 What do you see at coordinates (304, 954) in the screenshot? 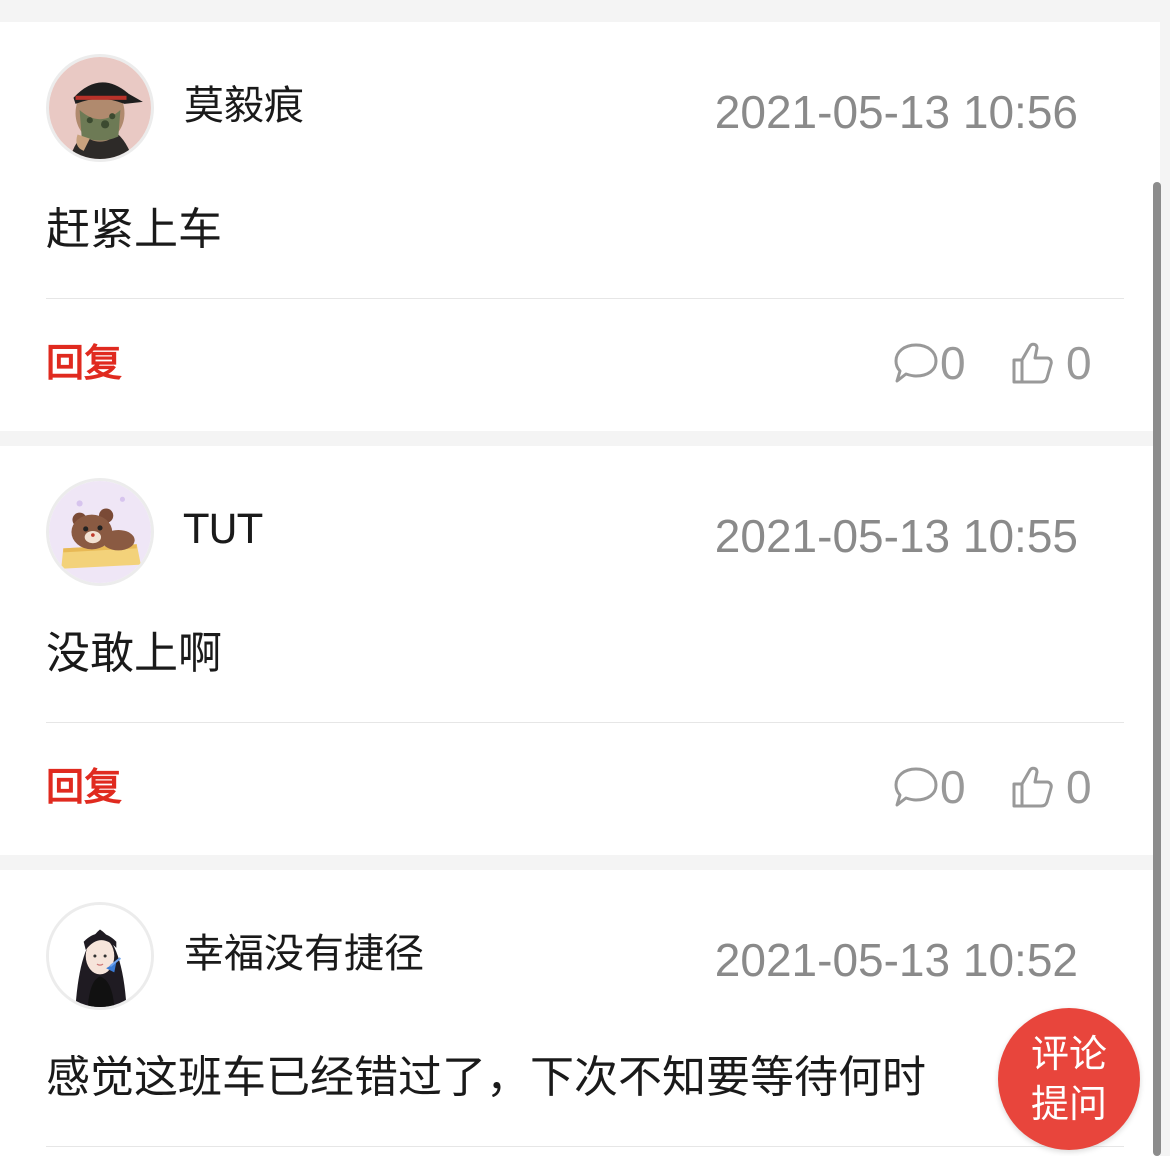
I see `username: 幸福没有捷径` at bounding box center [304, 954].